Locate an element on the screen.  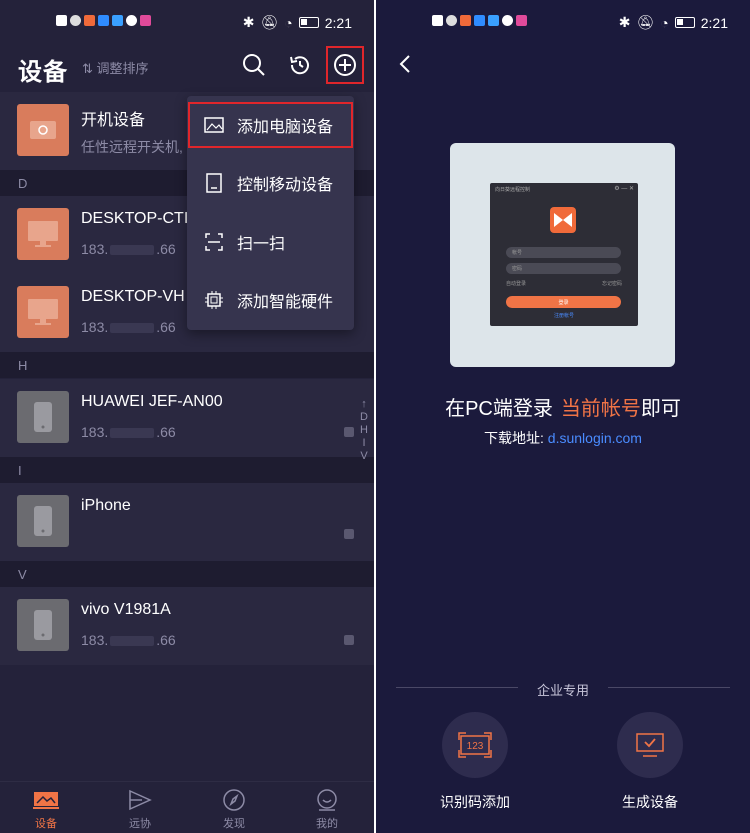
device-name: DESKTOP-VH is located at coordinates (133, 296).